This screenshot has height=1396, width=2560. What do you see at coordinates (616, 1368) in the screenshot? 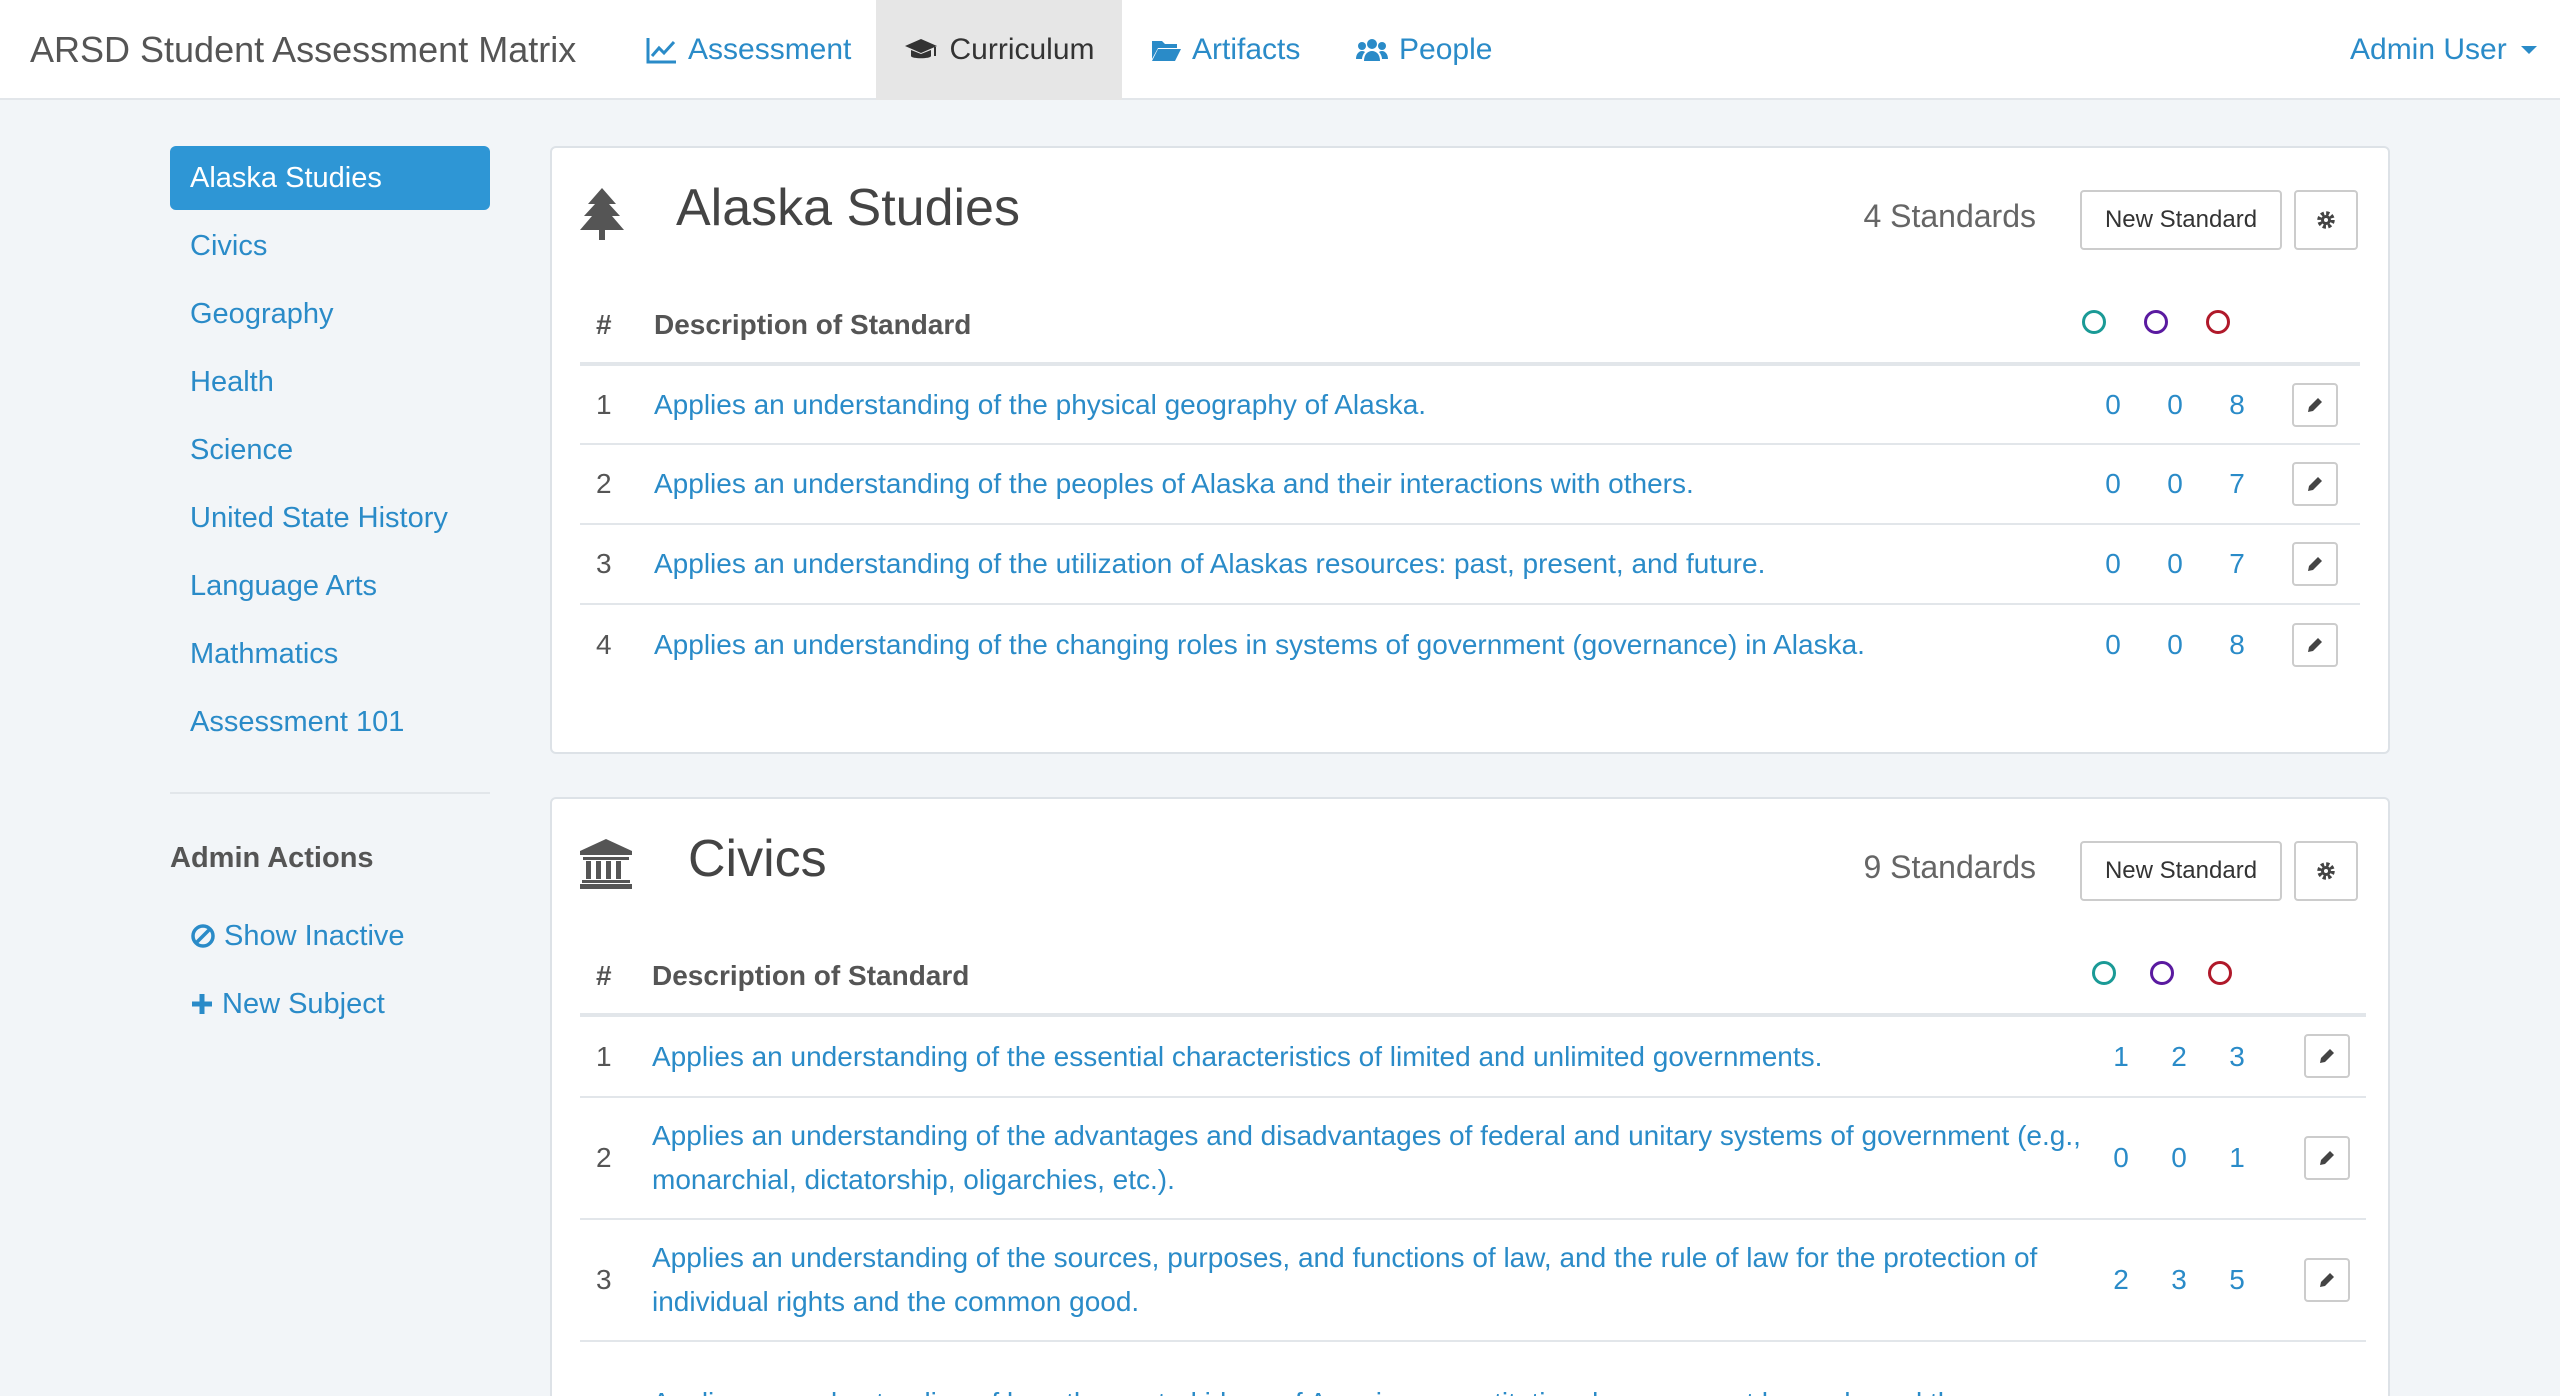
I see `row-number` at bounding box center [616, 1368].